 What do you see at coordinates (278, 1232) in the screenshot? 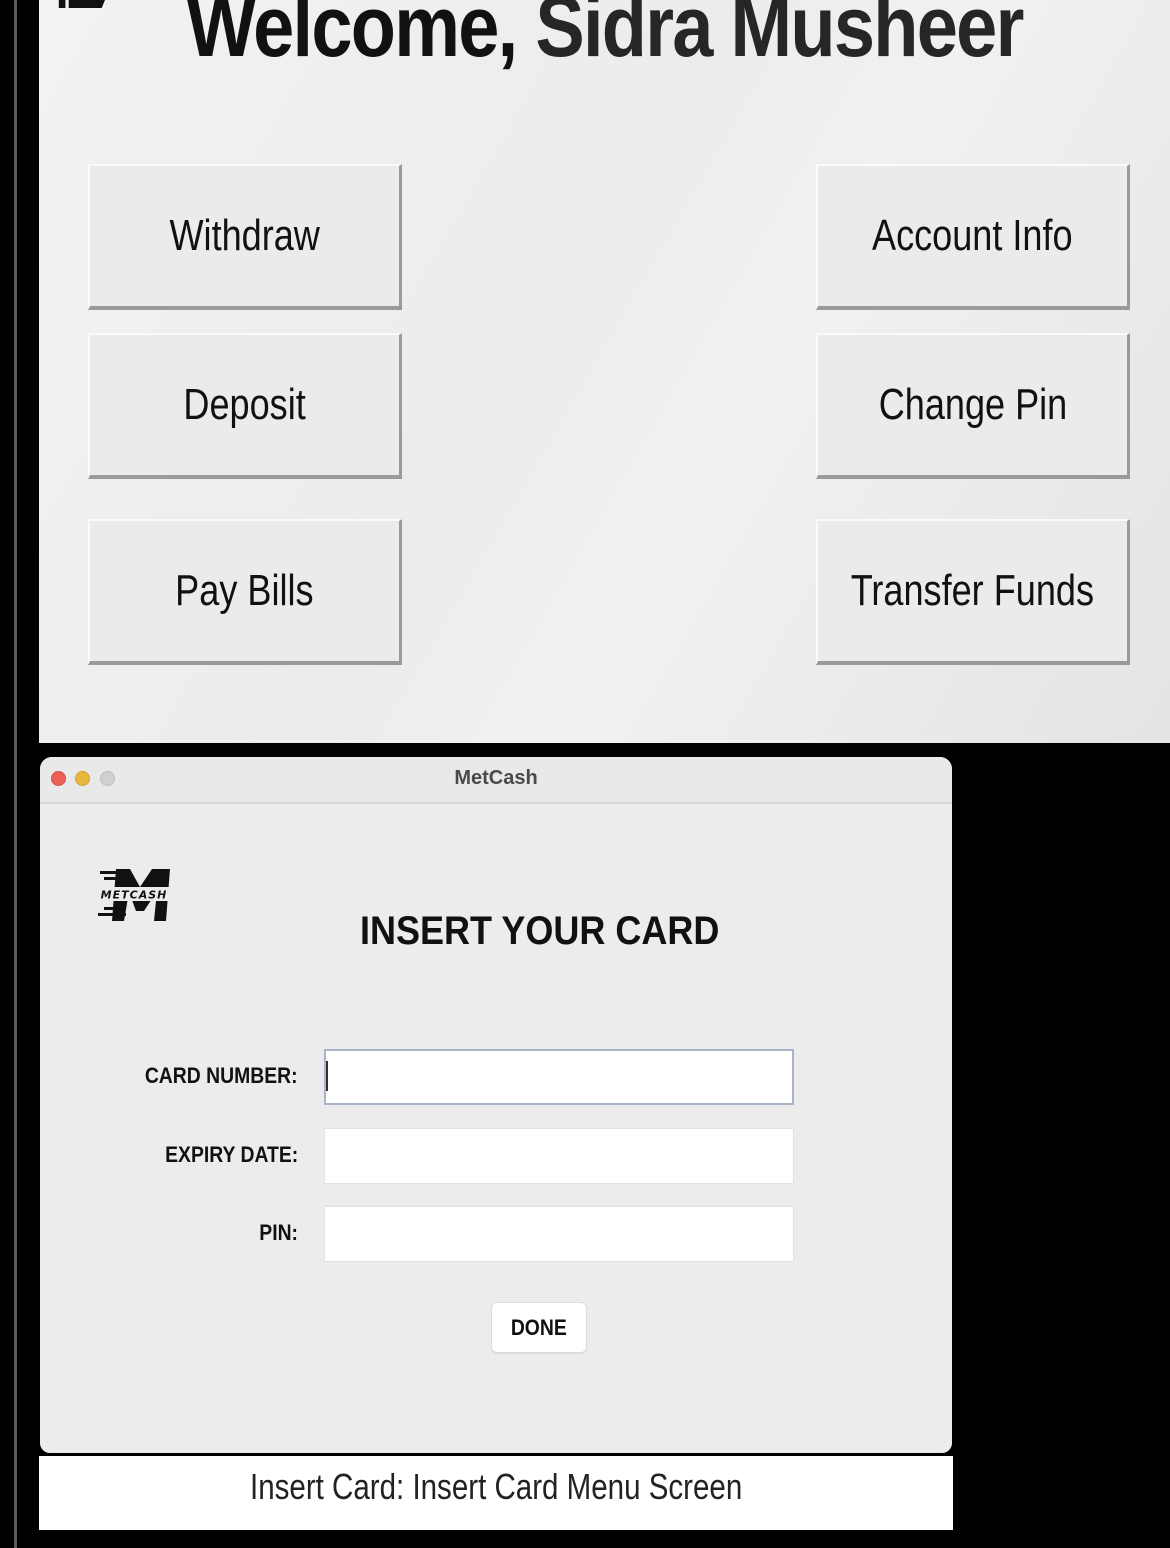
I see `pin-label-text: PIN:` at bounding box center [278, 1232].